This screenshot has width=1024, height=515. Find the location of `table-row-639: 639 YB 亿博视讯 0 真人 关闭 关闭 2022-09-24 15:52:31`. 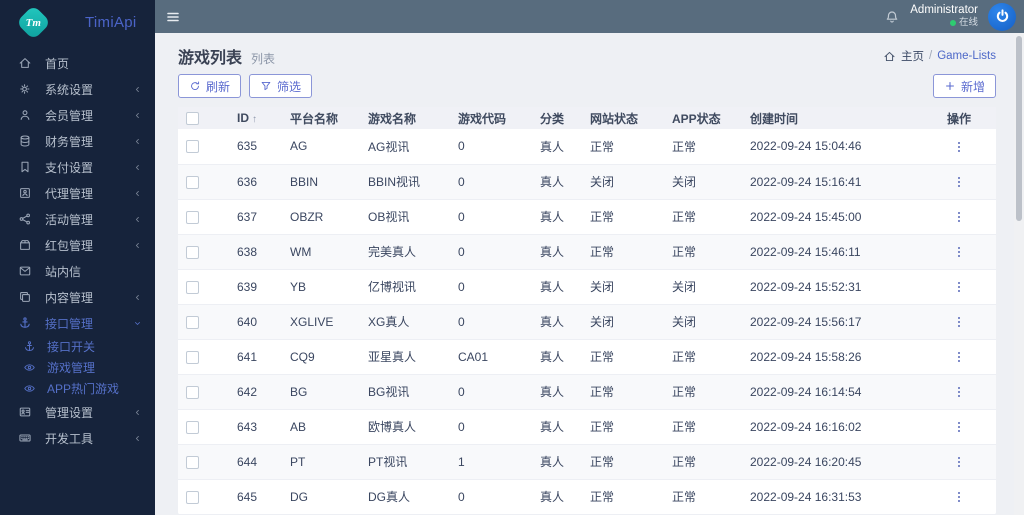

table-row-639: 639 YB 亿博视讯 0 真人 关闭 关闭 2022-09-24 15:52:31 is located at coordinates (587, 287).